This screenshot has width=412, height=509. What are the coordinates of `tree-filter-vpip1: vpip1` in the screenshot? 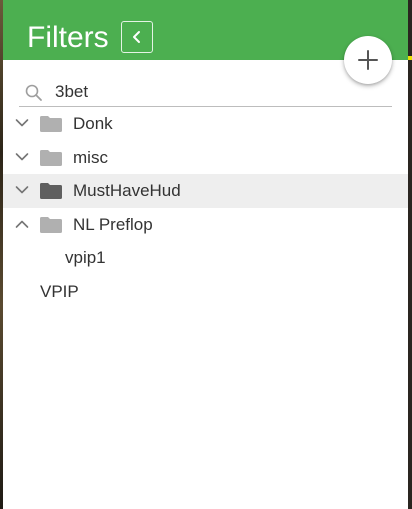 It's located at (205, 258).